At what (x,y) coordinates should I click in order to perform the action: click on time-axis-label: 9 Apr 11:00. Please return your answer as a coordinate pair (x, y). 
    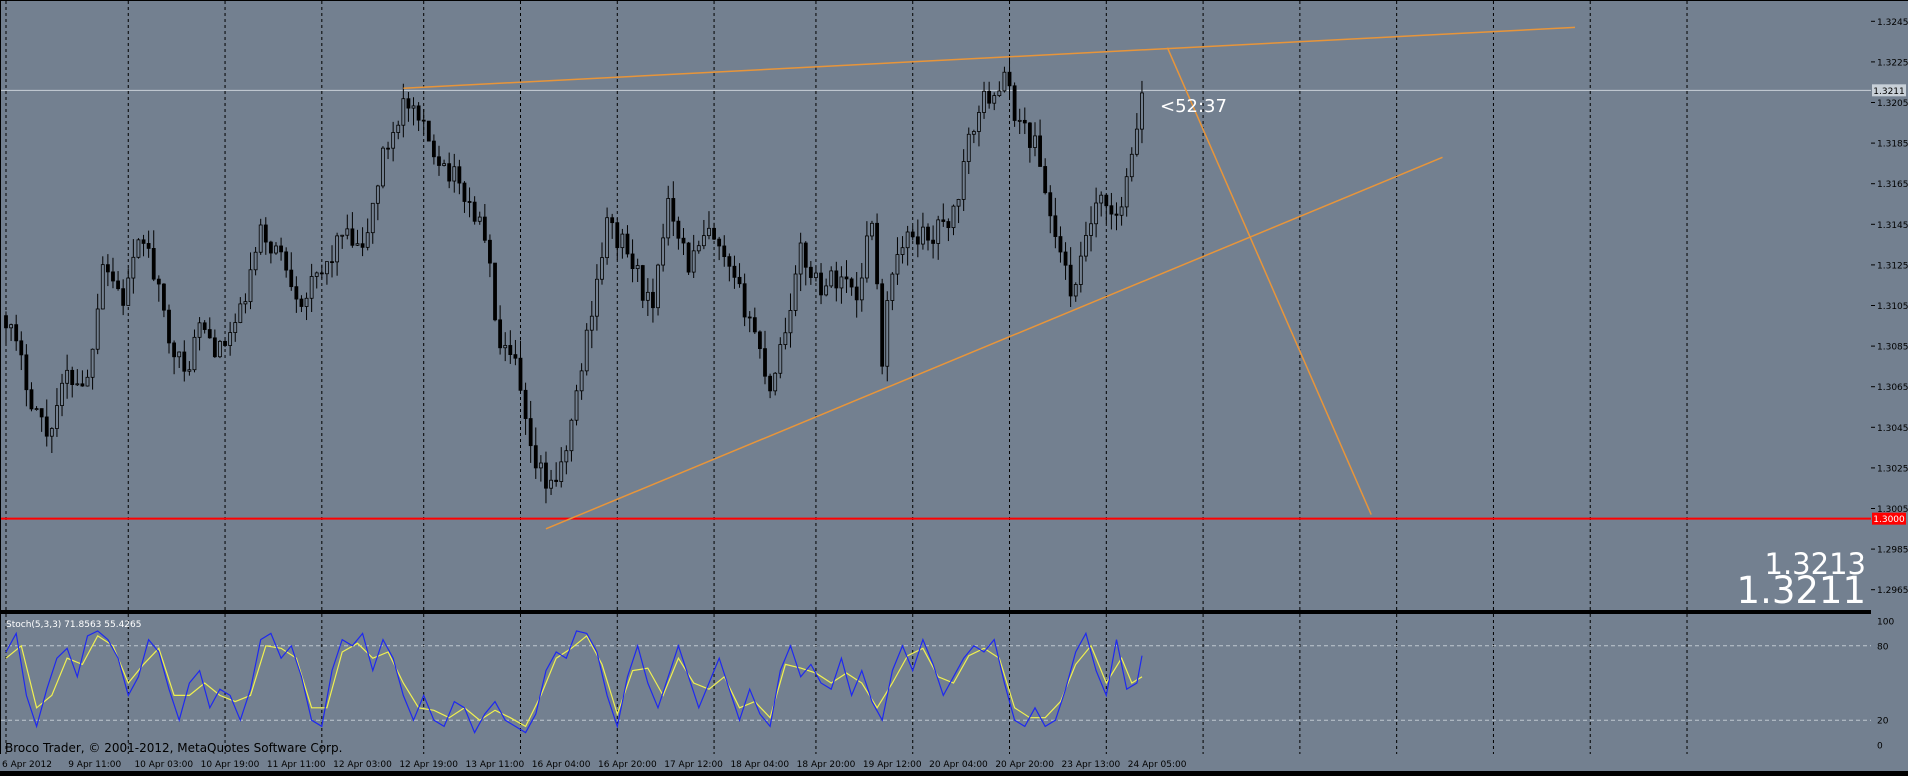
    Looking at the image, I should click on (94, 765).